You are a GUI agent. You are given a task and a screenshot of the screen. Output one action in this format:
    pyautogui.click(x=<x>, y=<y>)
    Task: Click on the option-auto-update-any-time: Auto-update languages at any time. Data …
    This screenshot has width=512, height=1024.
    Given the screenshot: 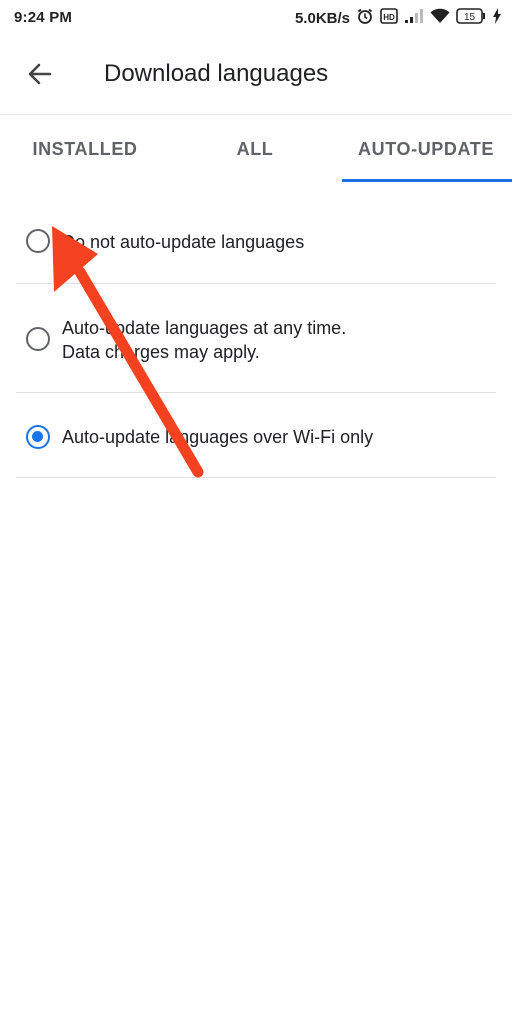 What is the action you would take?
    pyautogui.click(x=256, y=338)
    